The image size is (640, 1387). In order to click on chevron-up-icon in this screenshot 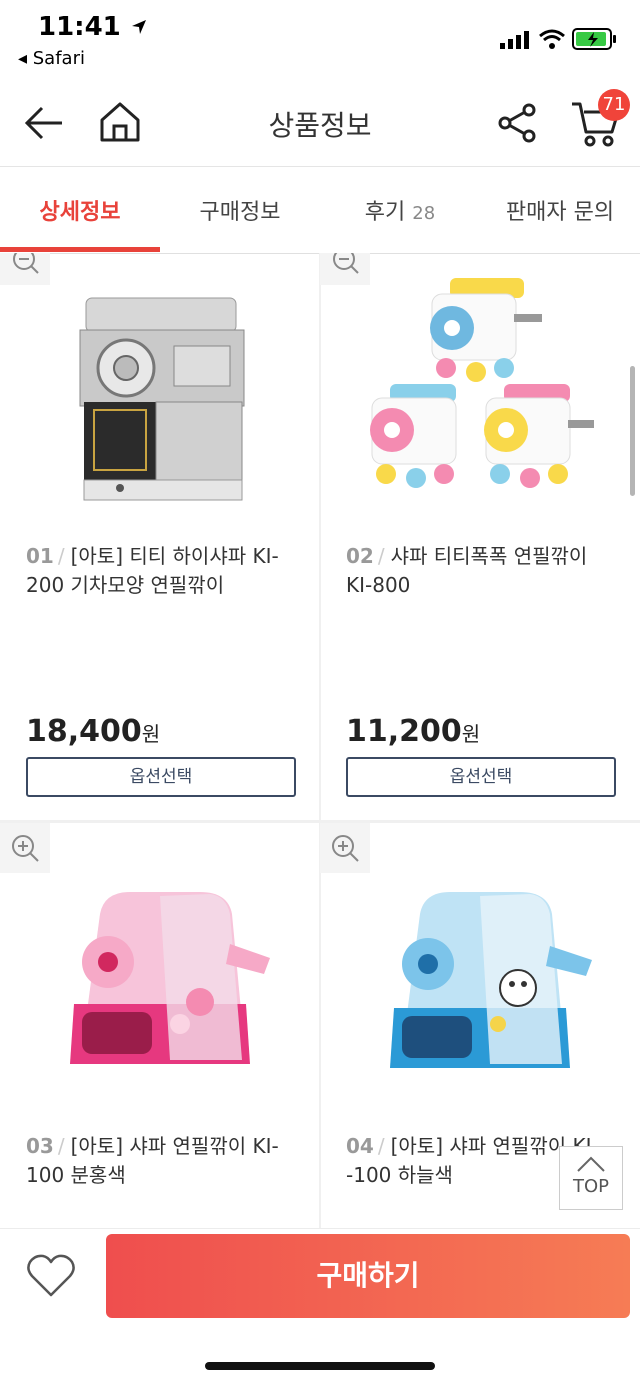, I will do `click(591, 1164)`.